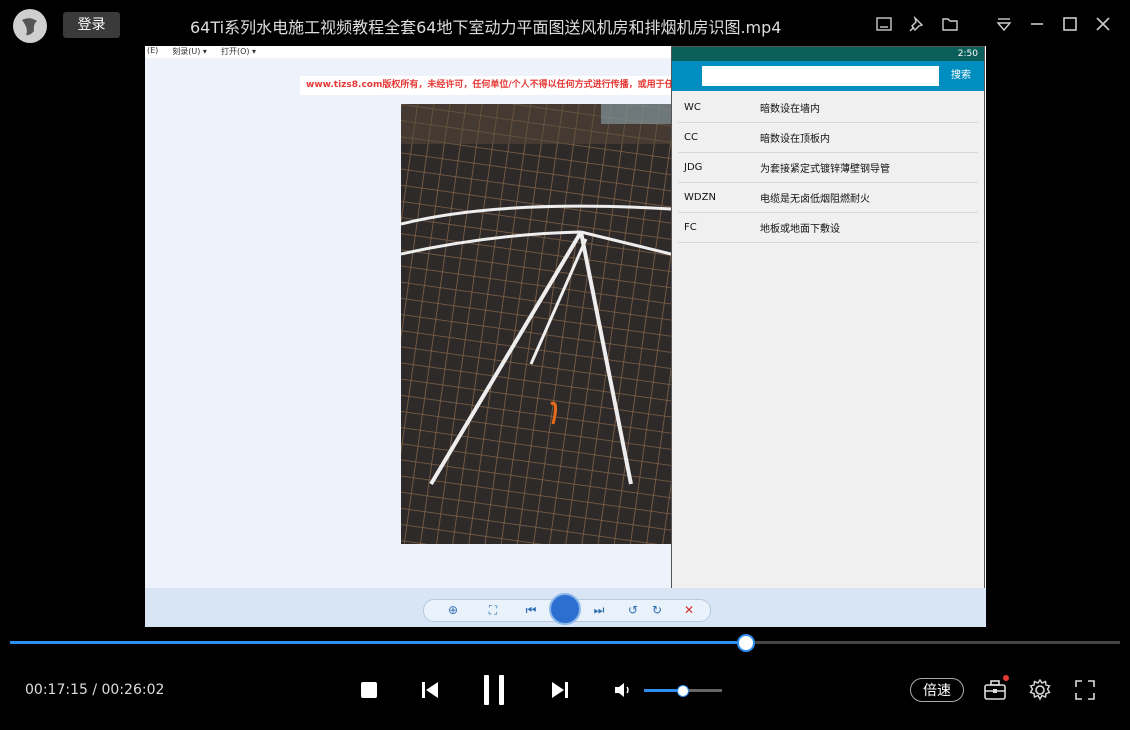 Image resolution: width=1130 pixels, height=730 pixels. I want to click on list-item-desc: 暗数设在顶板内, so click(795, 139).